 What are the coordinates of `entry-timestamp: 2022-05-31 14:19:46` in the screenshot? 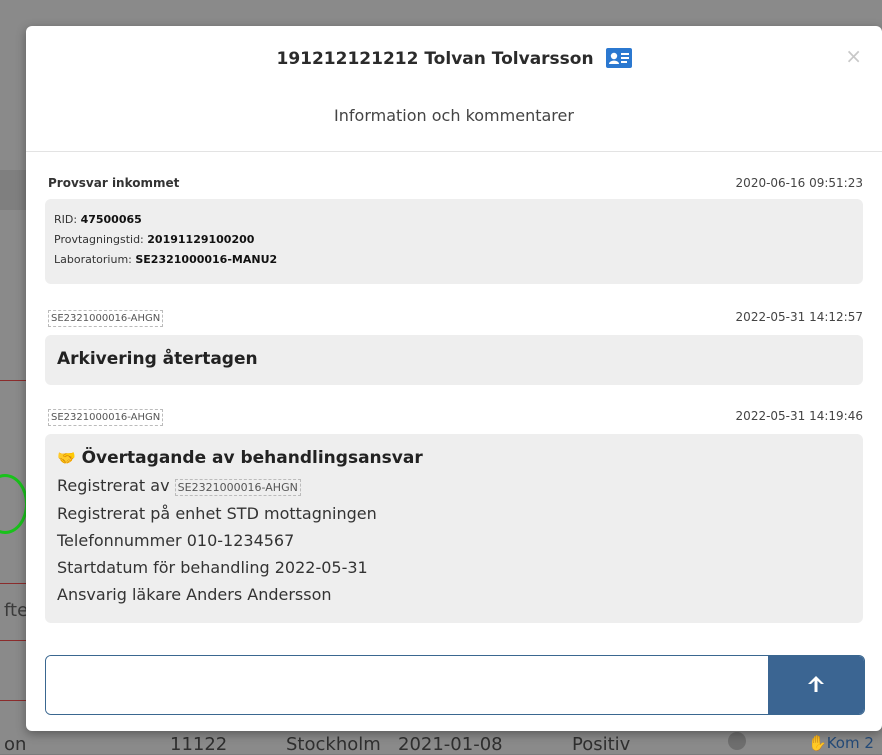 It's located at (799, 416).